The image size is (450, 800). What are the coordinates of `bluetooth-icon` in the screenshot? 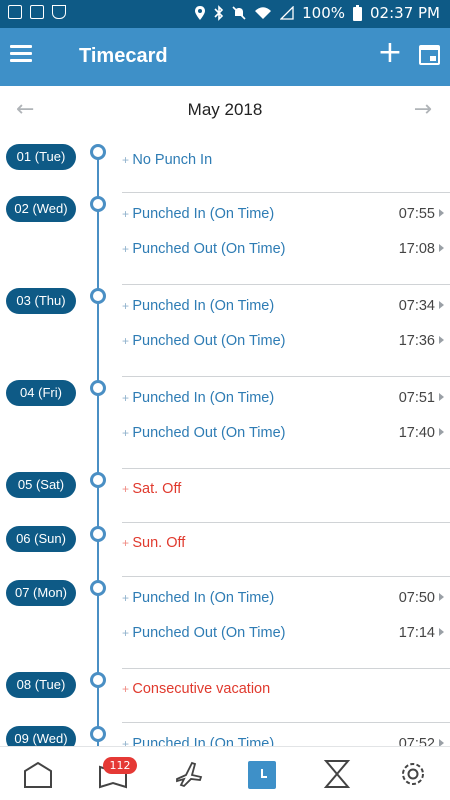 It's located at (219, 13).